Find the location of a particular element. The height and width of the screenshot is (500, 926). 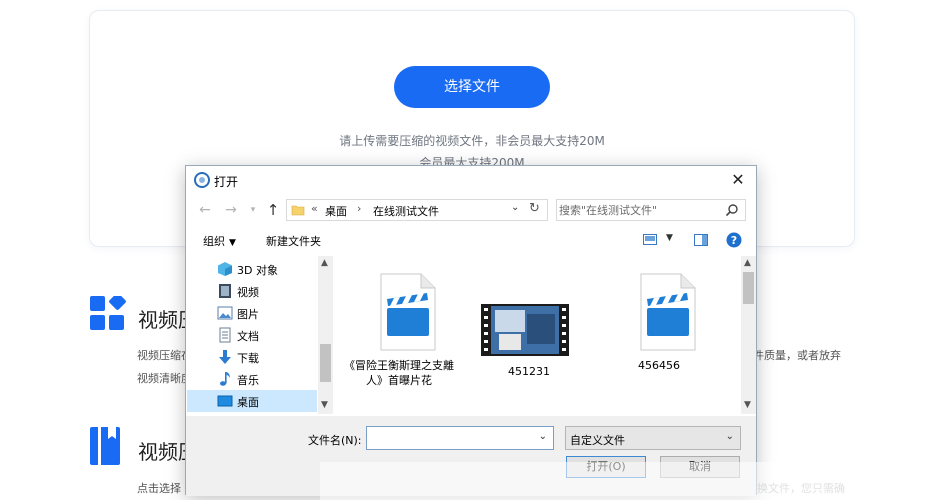

pictures-icon is located at coordinates (225, 313).